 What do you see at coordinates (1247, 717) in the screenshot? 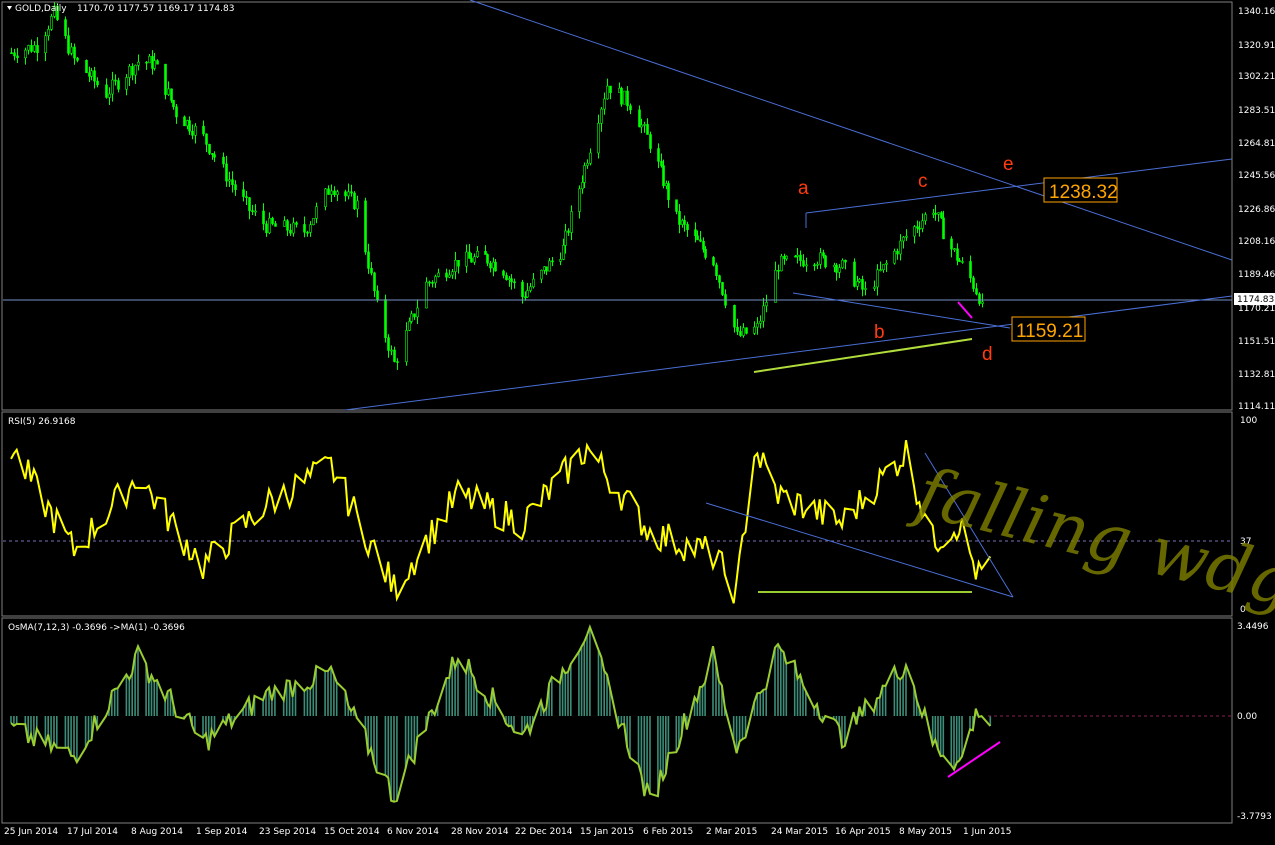
I see `osma-tick: 0.00` at bounding box center [1247, 717].